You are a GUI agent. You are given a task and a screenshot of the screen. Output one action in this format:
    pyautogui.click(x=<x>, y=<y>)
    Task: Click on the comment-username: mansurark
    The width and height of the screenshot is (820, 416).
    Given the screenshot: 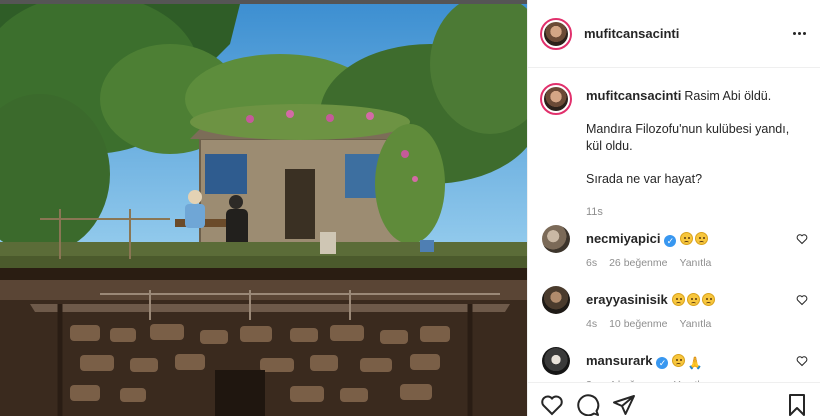 What is the action you would take?
    pyautogui.click(x=619, y=360)
    